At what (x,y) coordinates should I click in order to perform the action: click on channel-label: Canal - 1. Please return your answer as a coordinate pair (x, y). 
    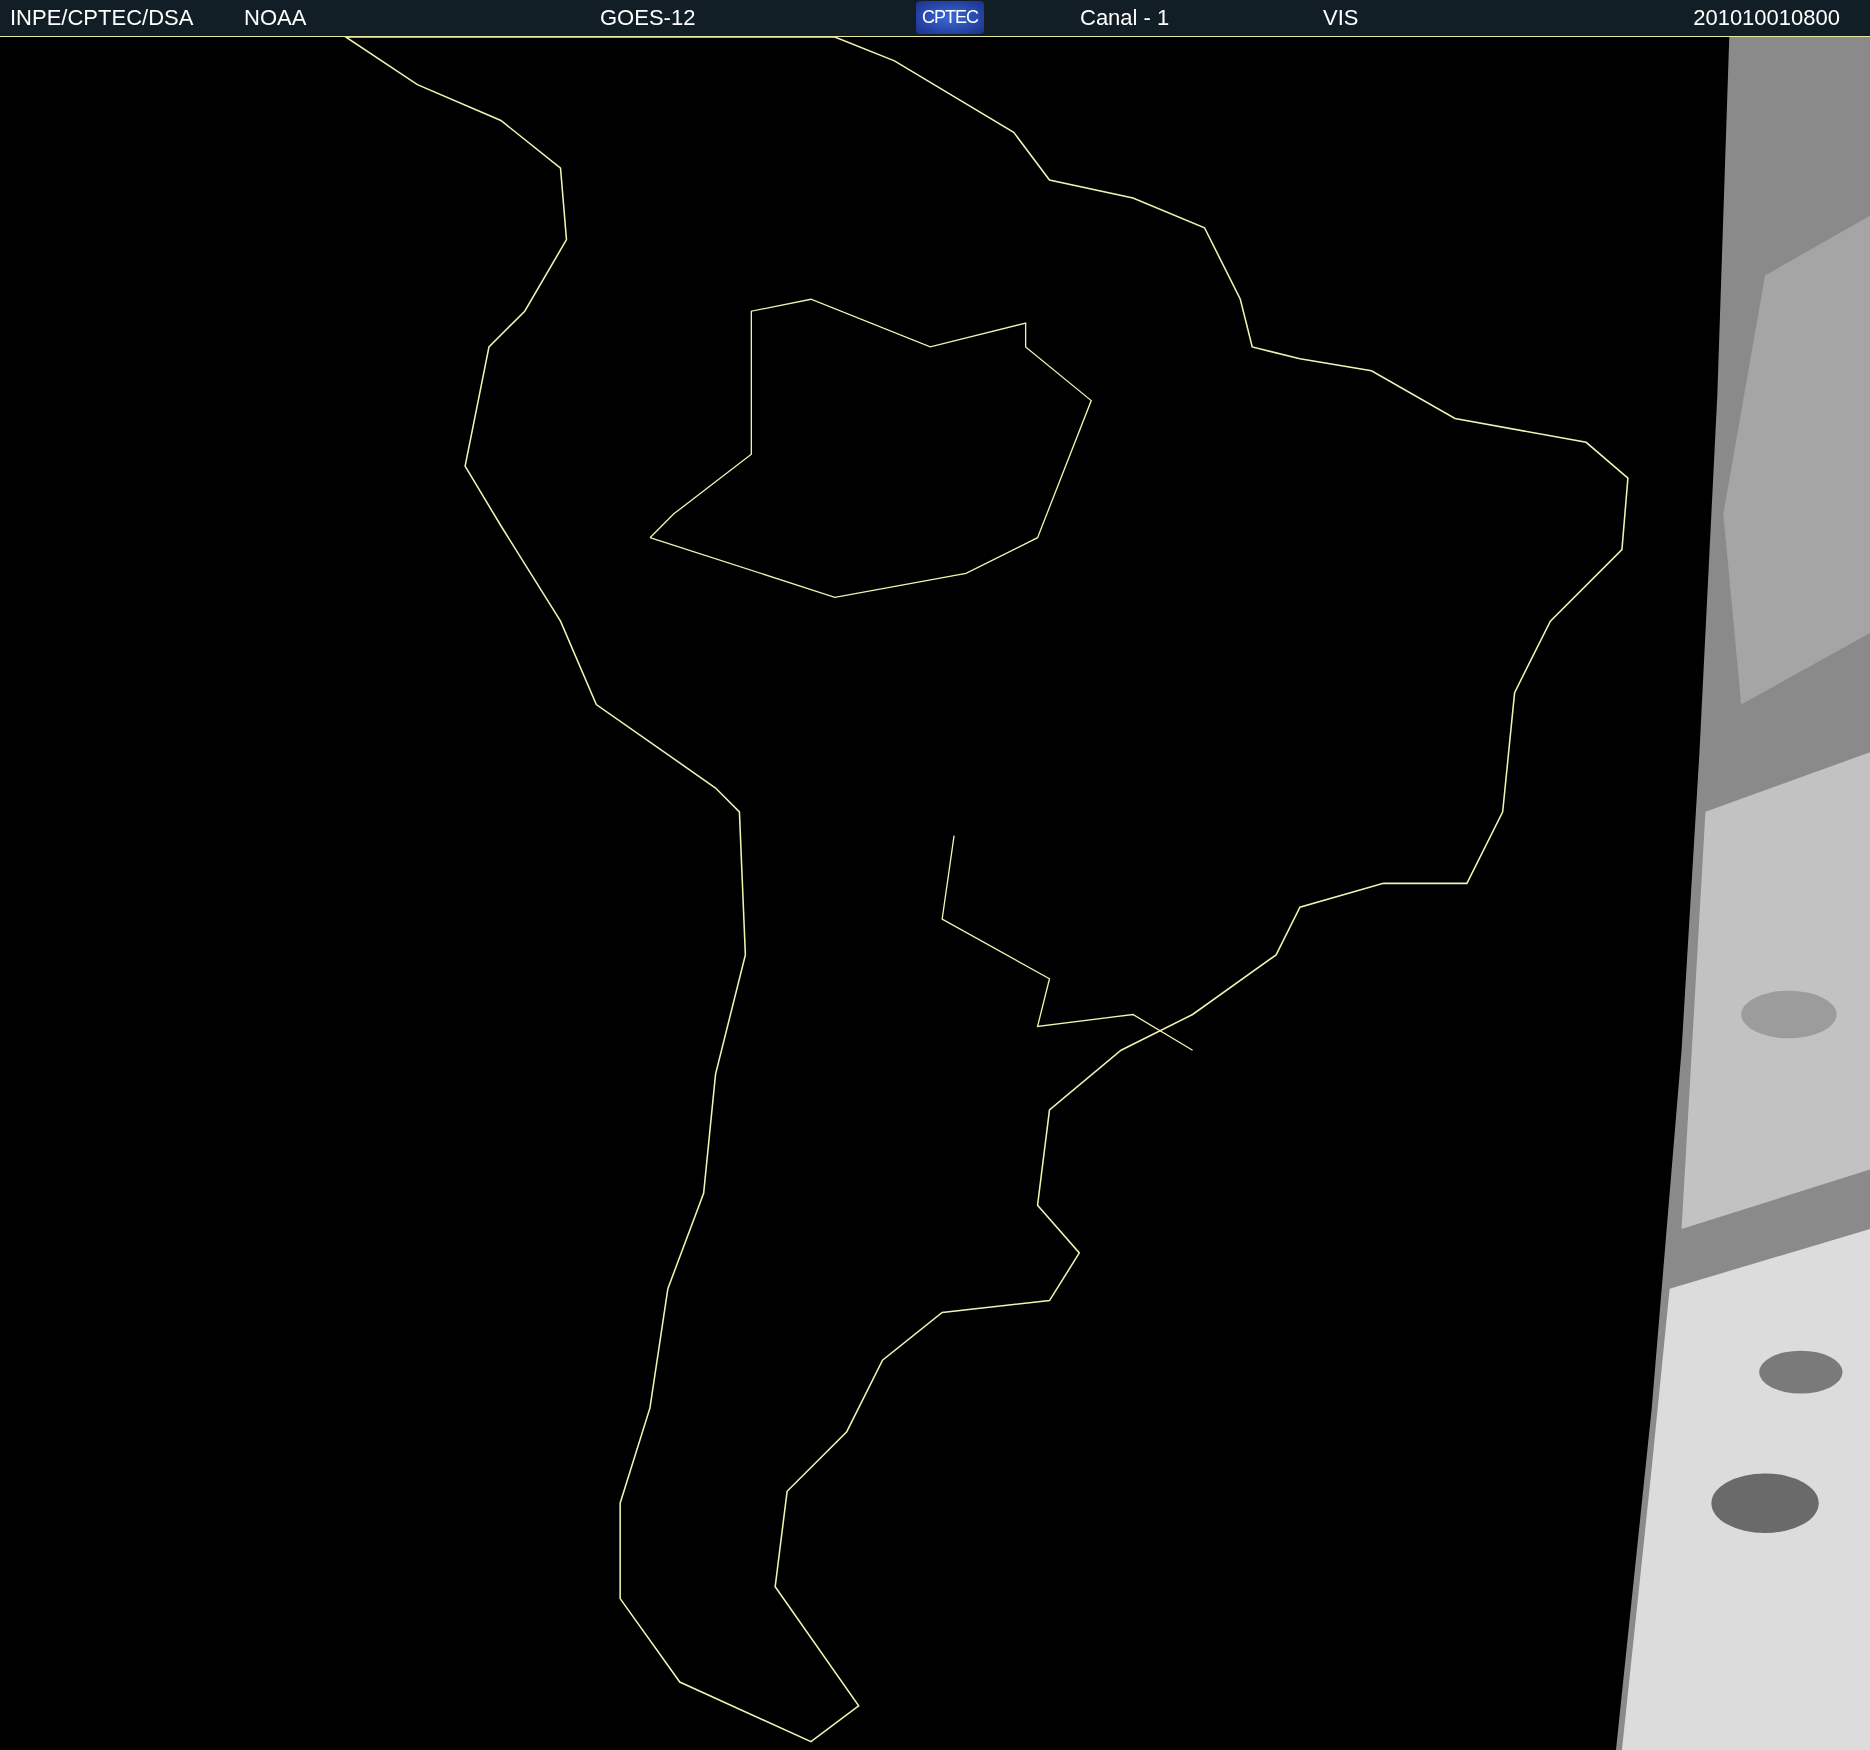
    Looking at the image, I should click on (1125, 18).